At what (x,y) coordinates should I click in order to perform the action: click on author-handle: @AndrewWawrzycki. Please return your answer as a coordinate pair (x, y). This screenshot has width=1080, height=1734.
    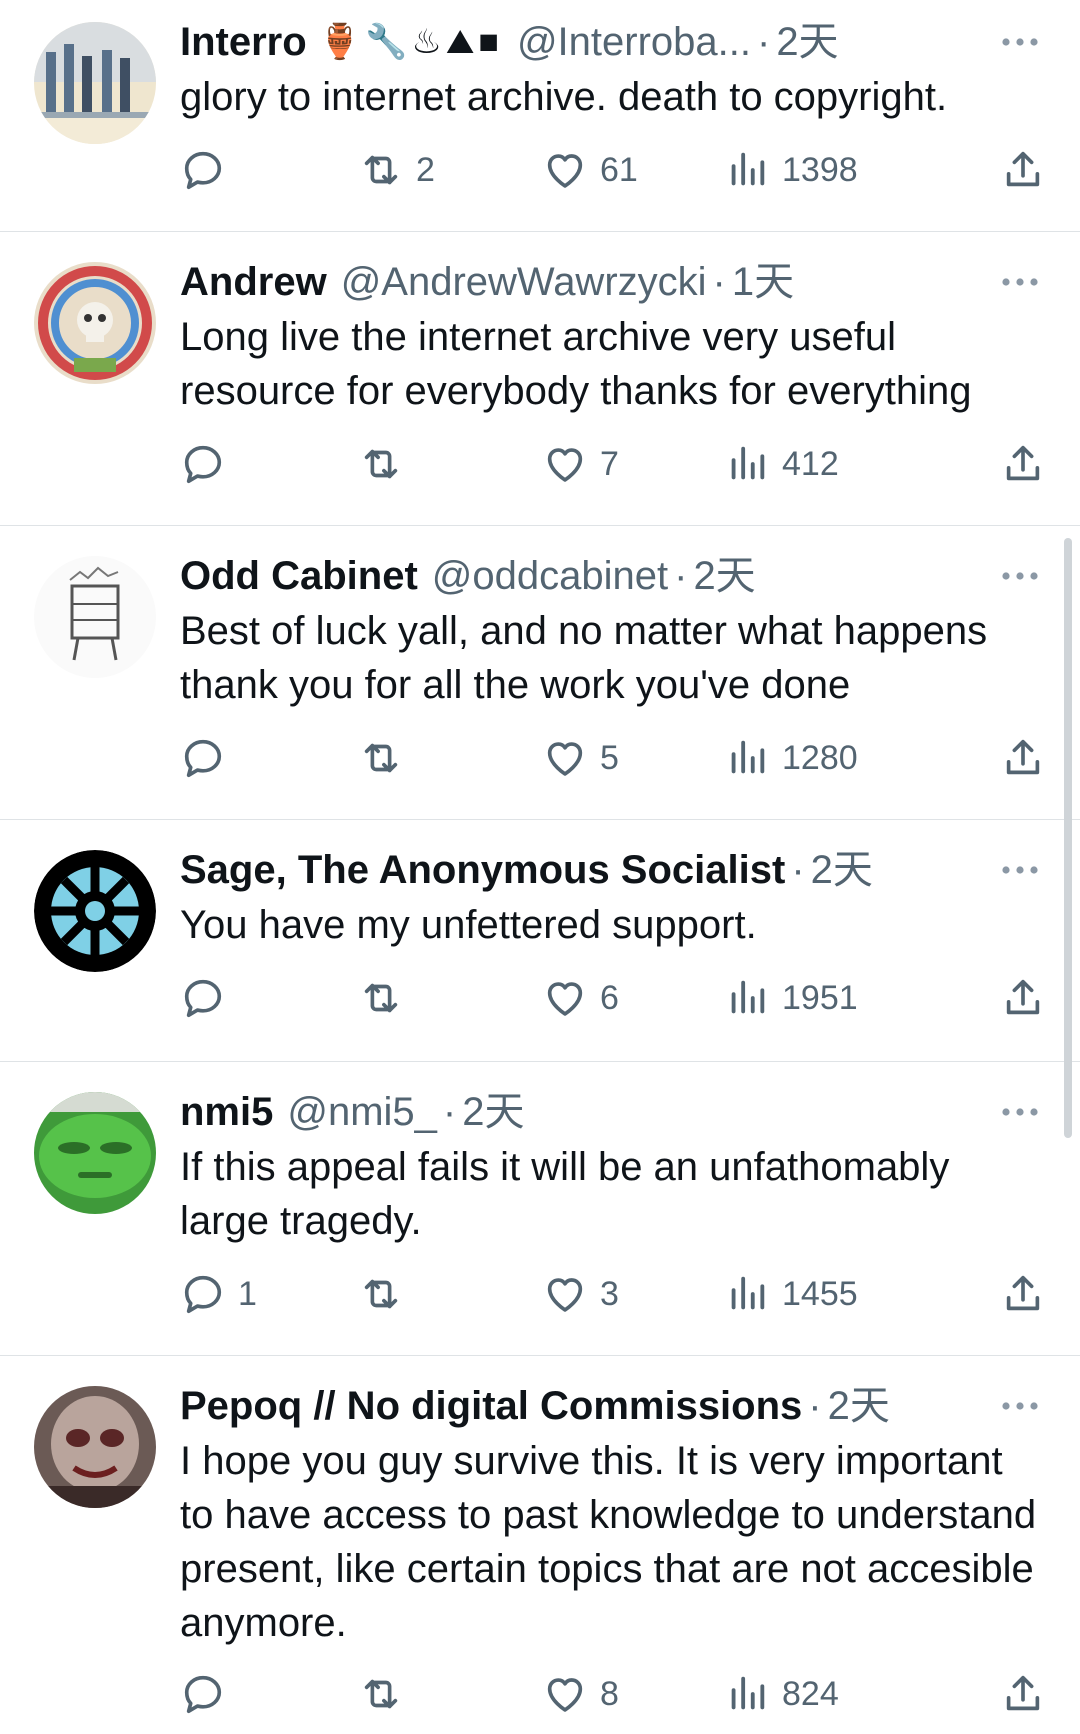
    Looking at the image, I should click on (524, 282).